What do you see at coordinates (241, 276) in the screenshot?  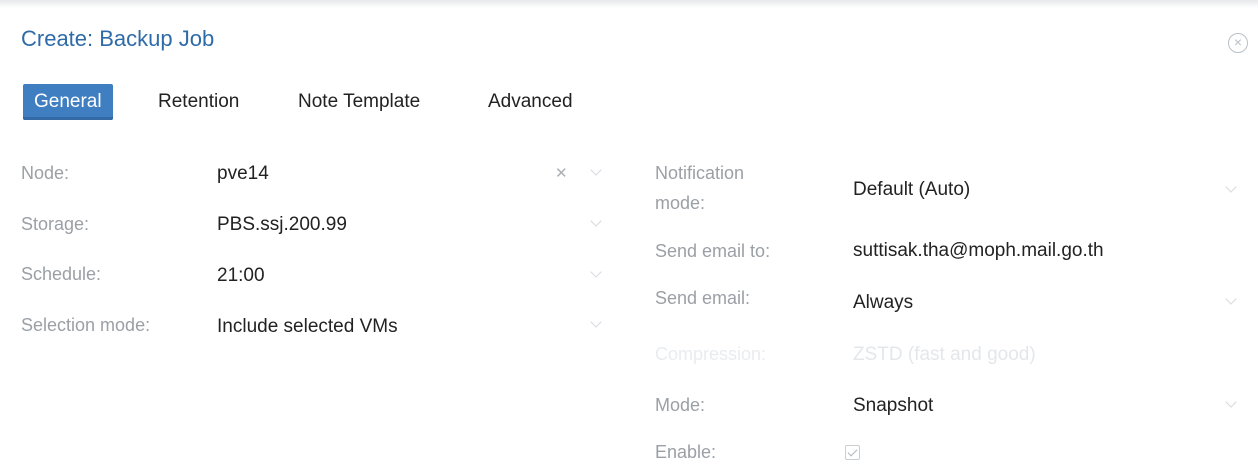 I see `schedule-select: 21:00` at bounding box center [241, 276].